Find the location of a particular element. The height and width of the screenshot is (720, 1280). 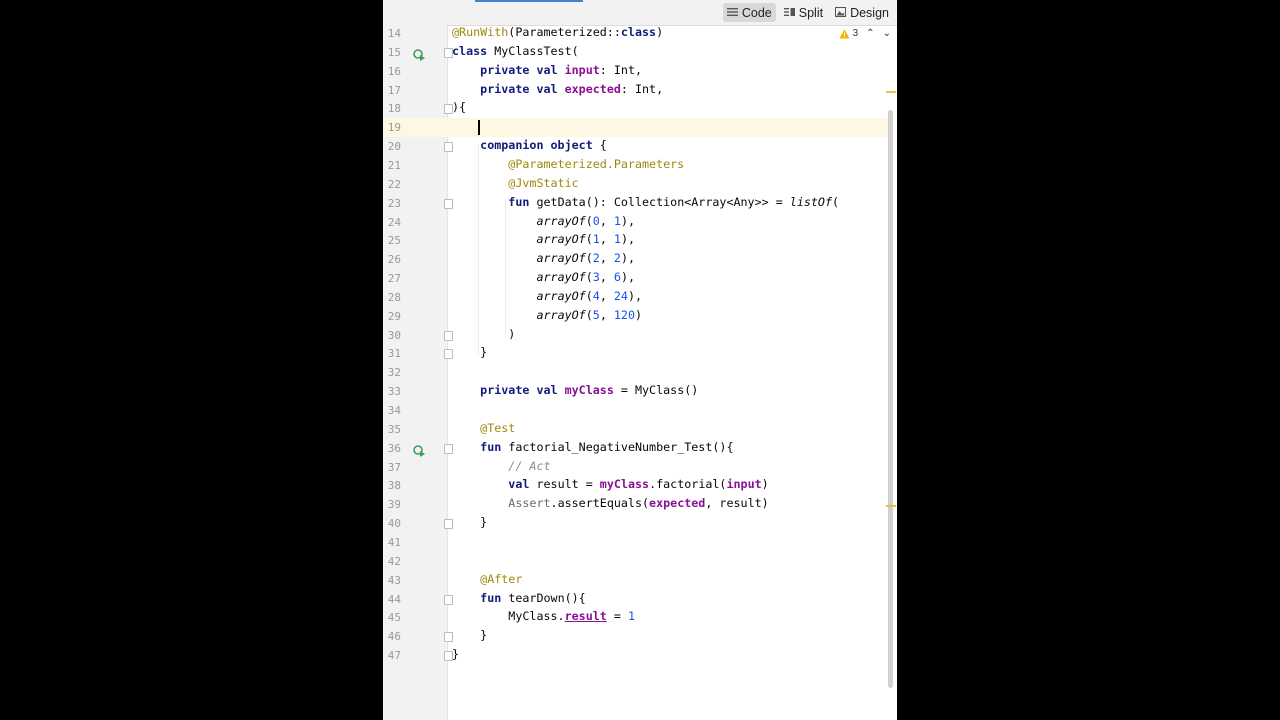

code-line: 37 // Act is located at coordinates (636, 467).